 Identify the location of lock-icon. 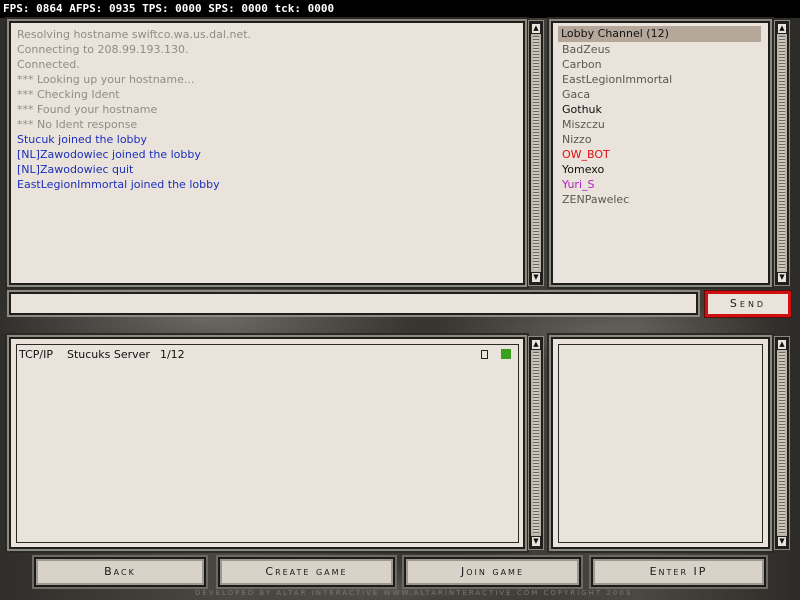
(484, 354).